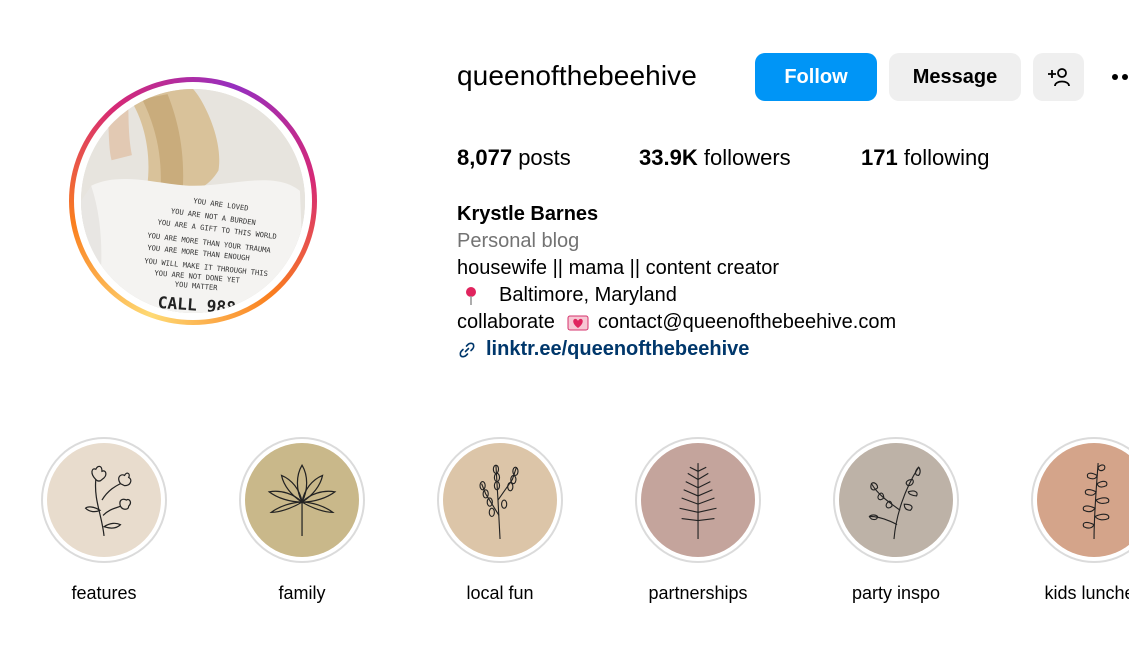 This screenshot has height=667, width=1129. I want to click on highlight-features: features, so click(104, 520).